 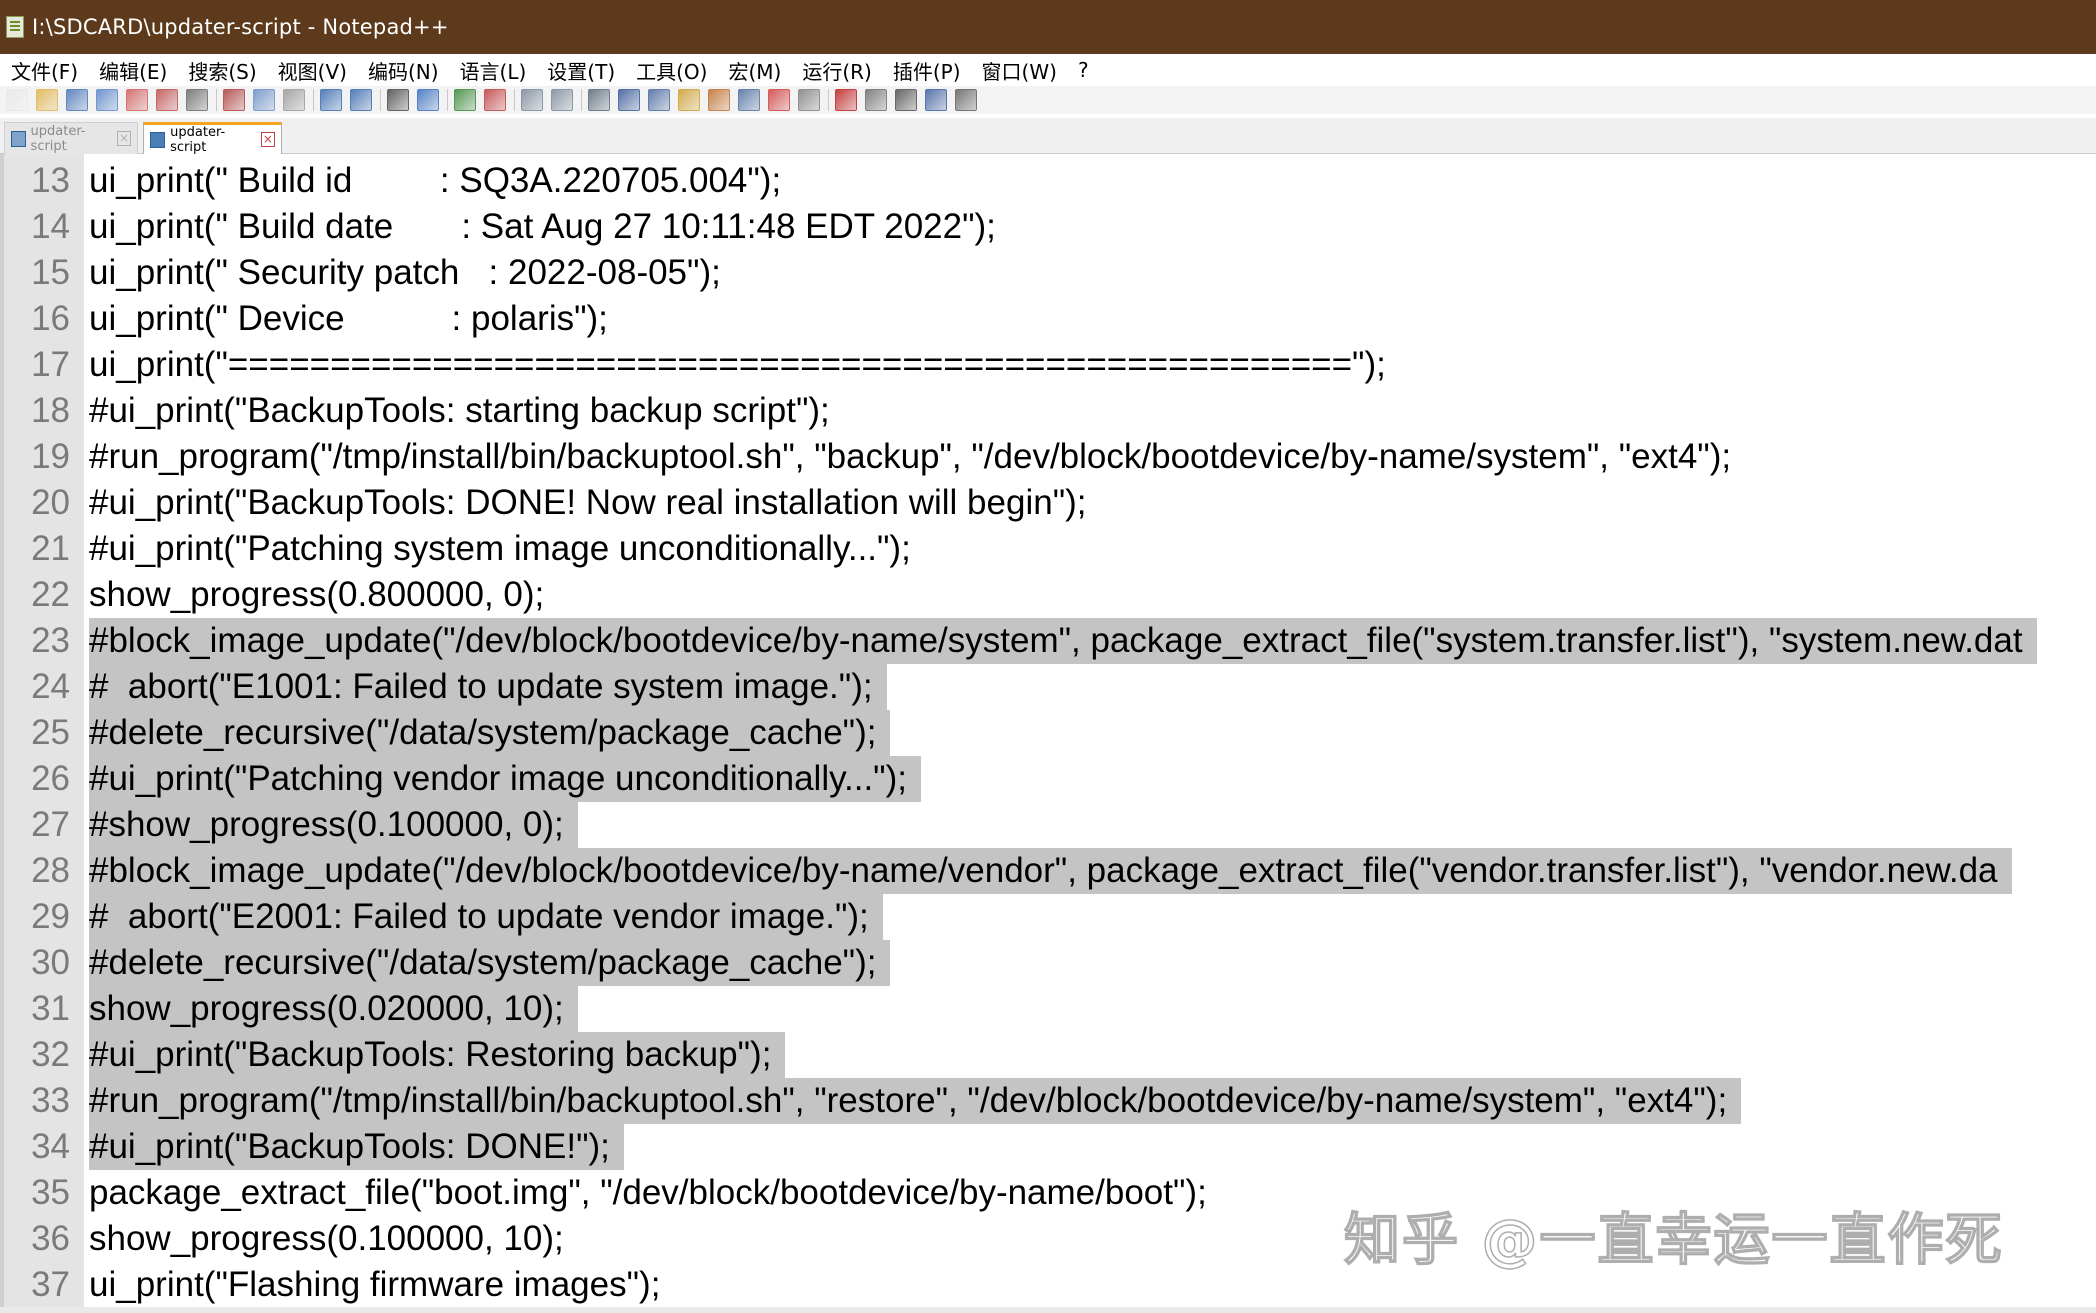 I want to click on monitoring-icon, so click(x=809, y=100).